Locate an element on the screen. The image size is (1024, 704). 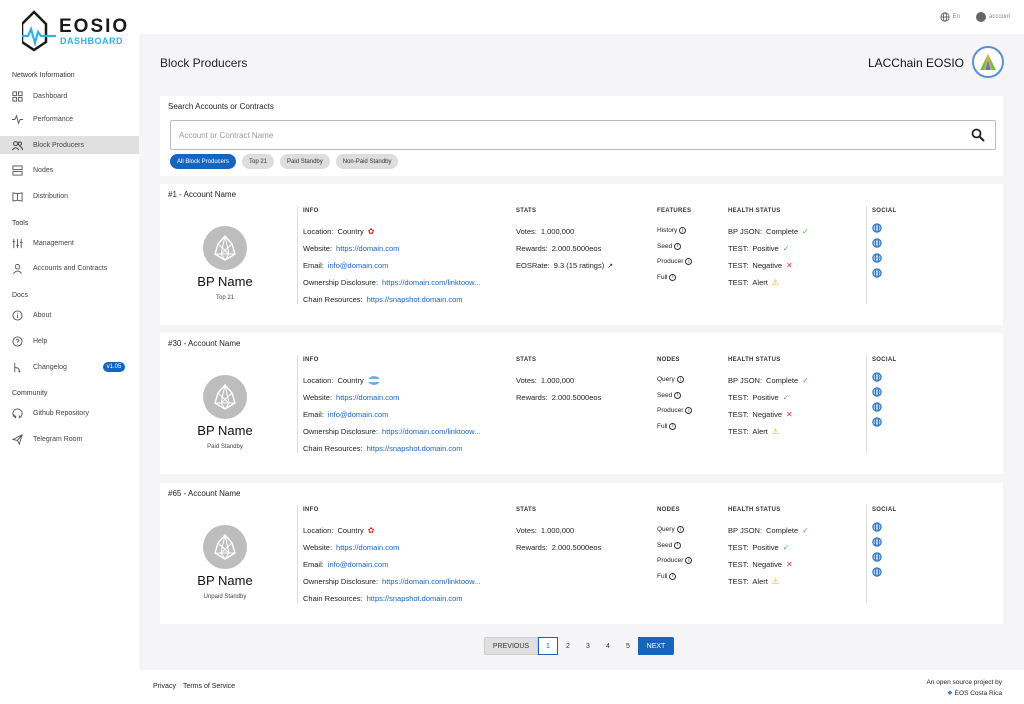
search-box is located at coordinates (583, 135).